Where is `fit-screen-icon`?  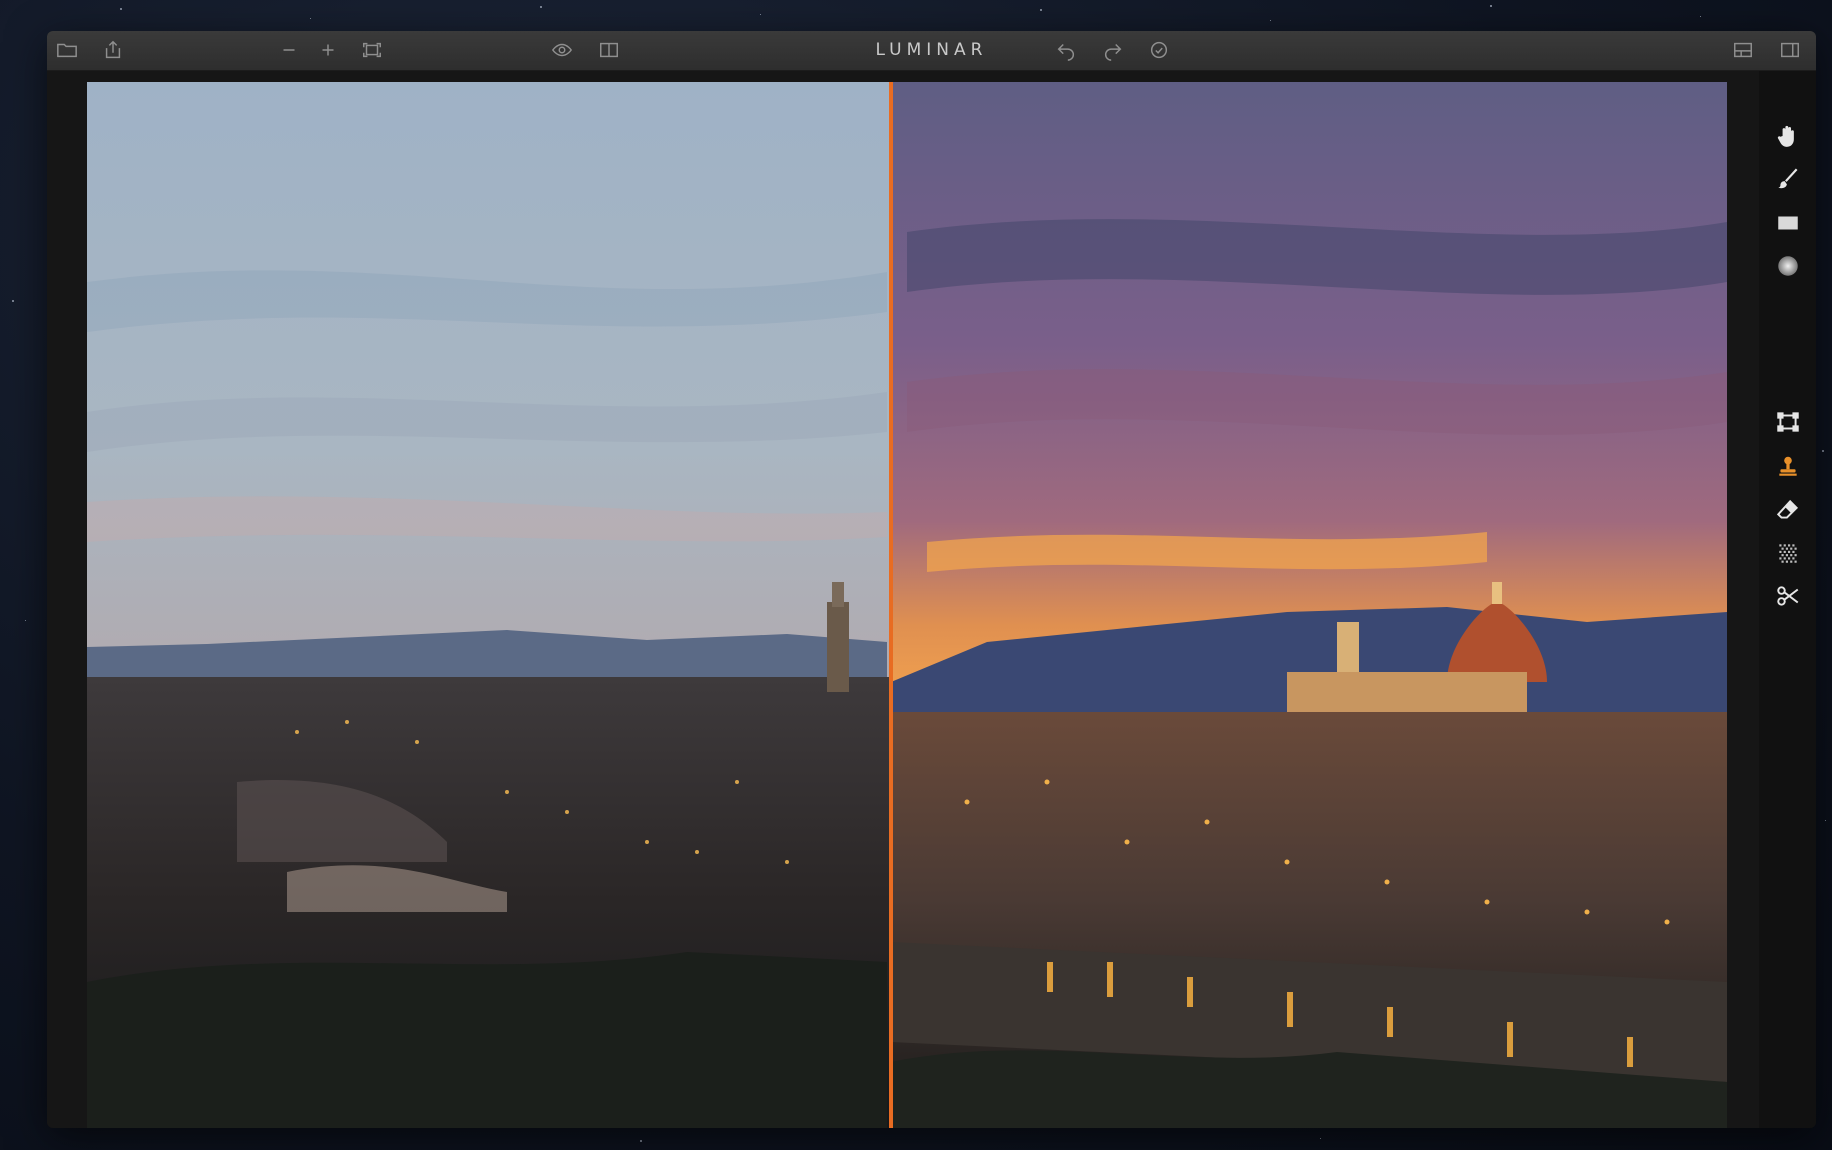 fit-screen-icon is located at coordinates (372, 50).